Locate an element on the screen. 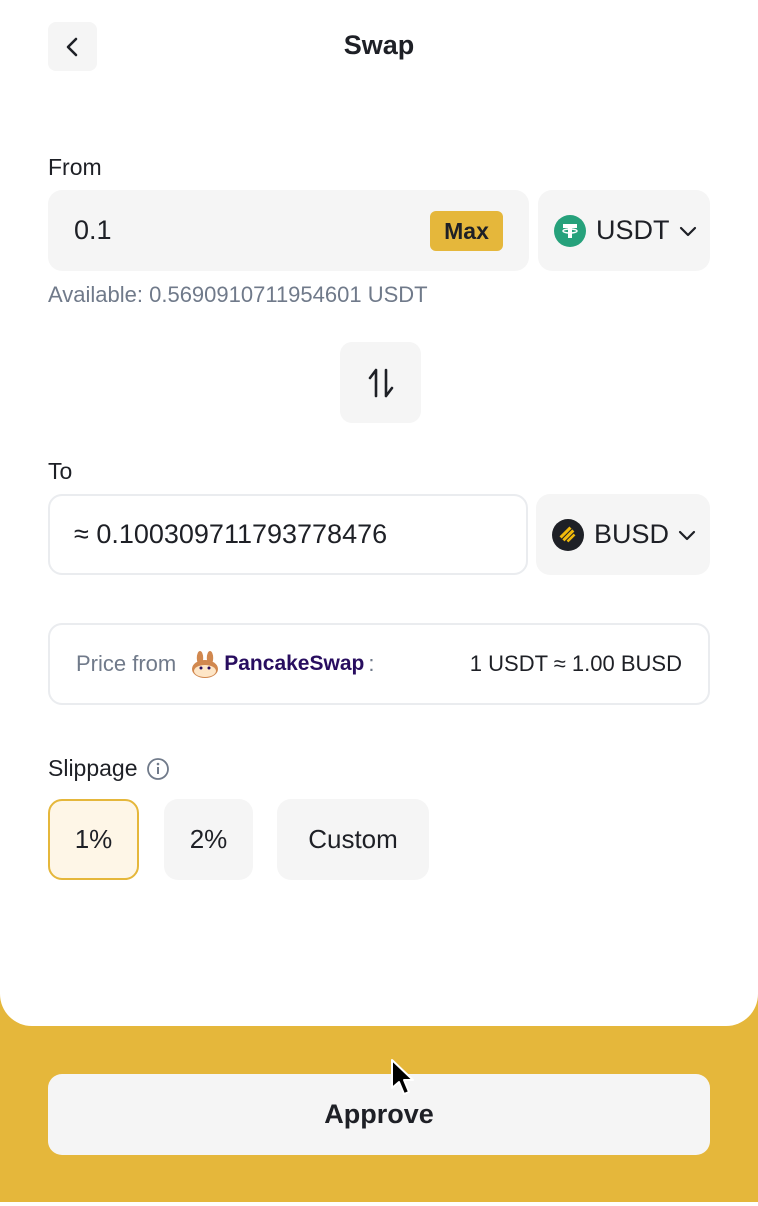  from-amount-input is located at coordinates (234, 230).